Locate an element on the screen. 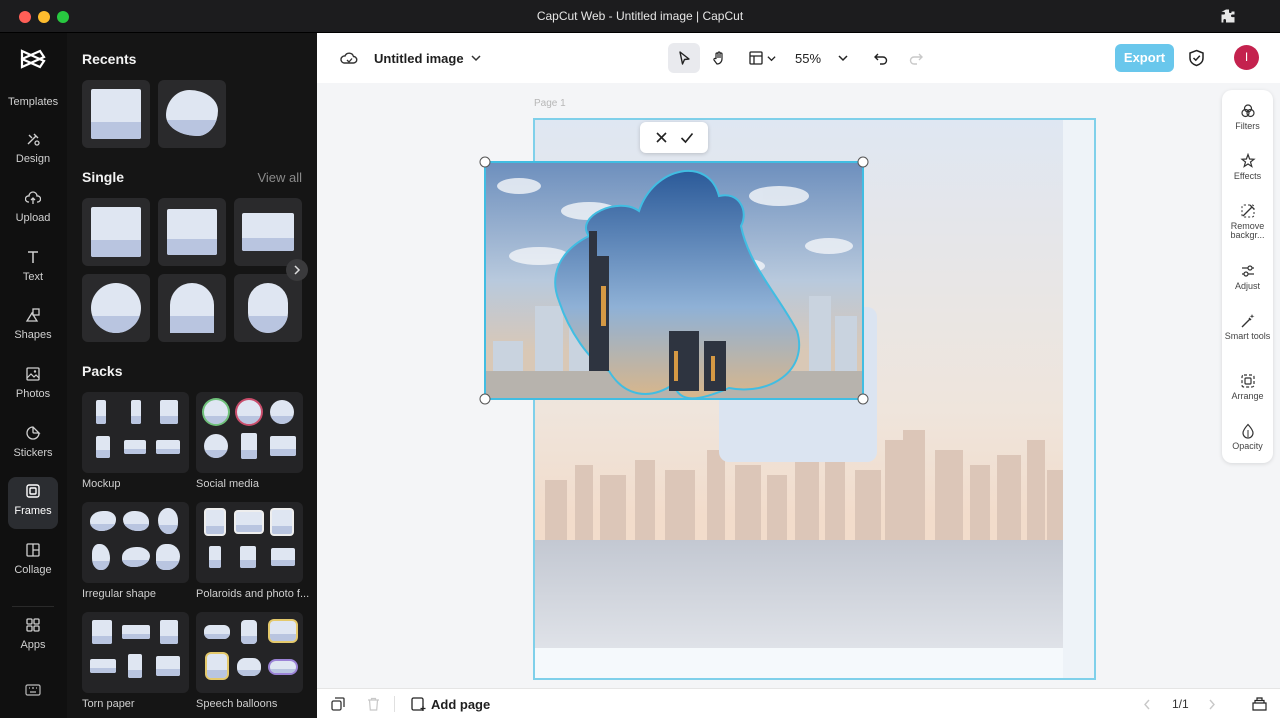  tool-opacity: Opacity is located at coordinates (1247, 437).